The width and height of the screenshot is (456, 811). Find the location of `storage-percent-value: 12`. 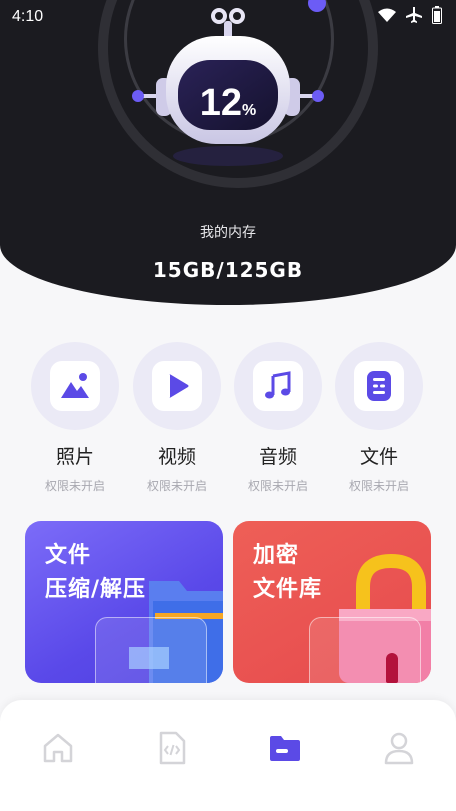

storage-percent-value: 12 is located at coordinates (221, 103).